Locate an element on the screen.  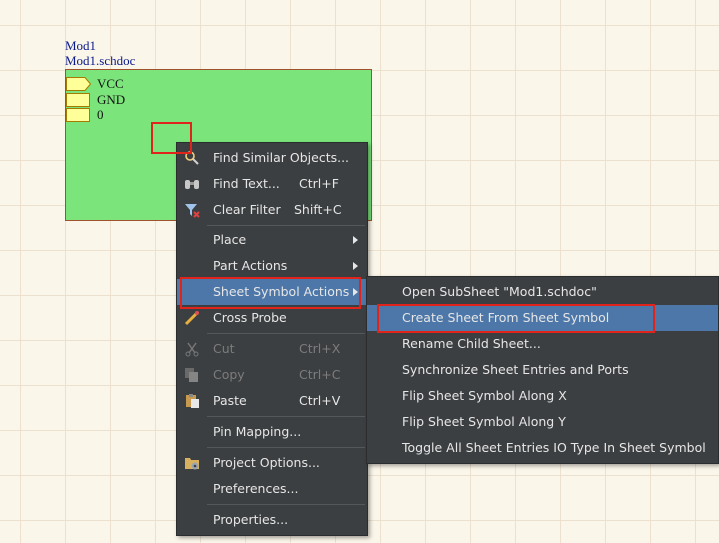
sheet-filename: Mod1.schdoc is located at coordinates (100, 60).